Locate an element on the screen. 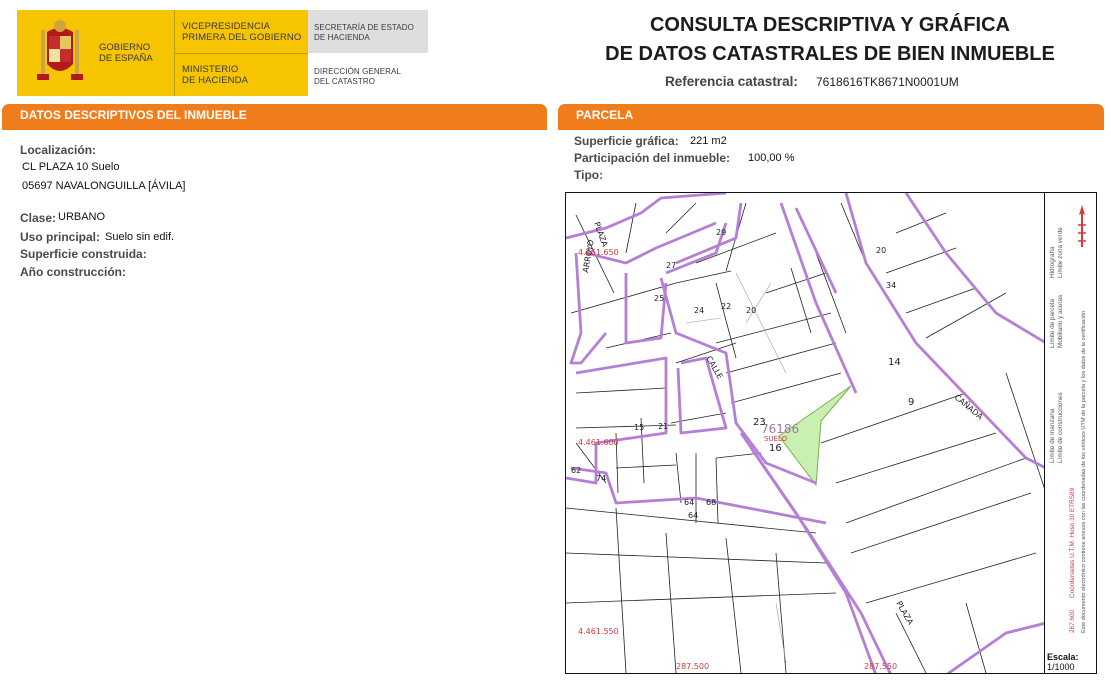  svg-text: 9 is located at coordinates (911, 402).